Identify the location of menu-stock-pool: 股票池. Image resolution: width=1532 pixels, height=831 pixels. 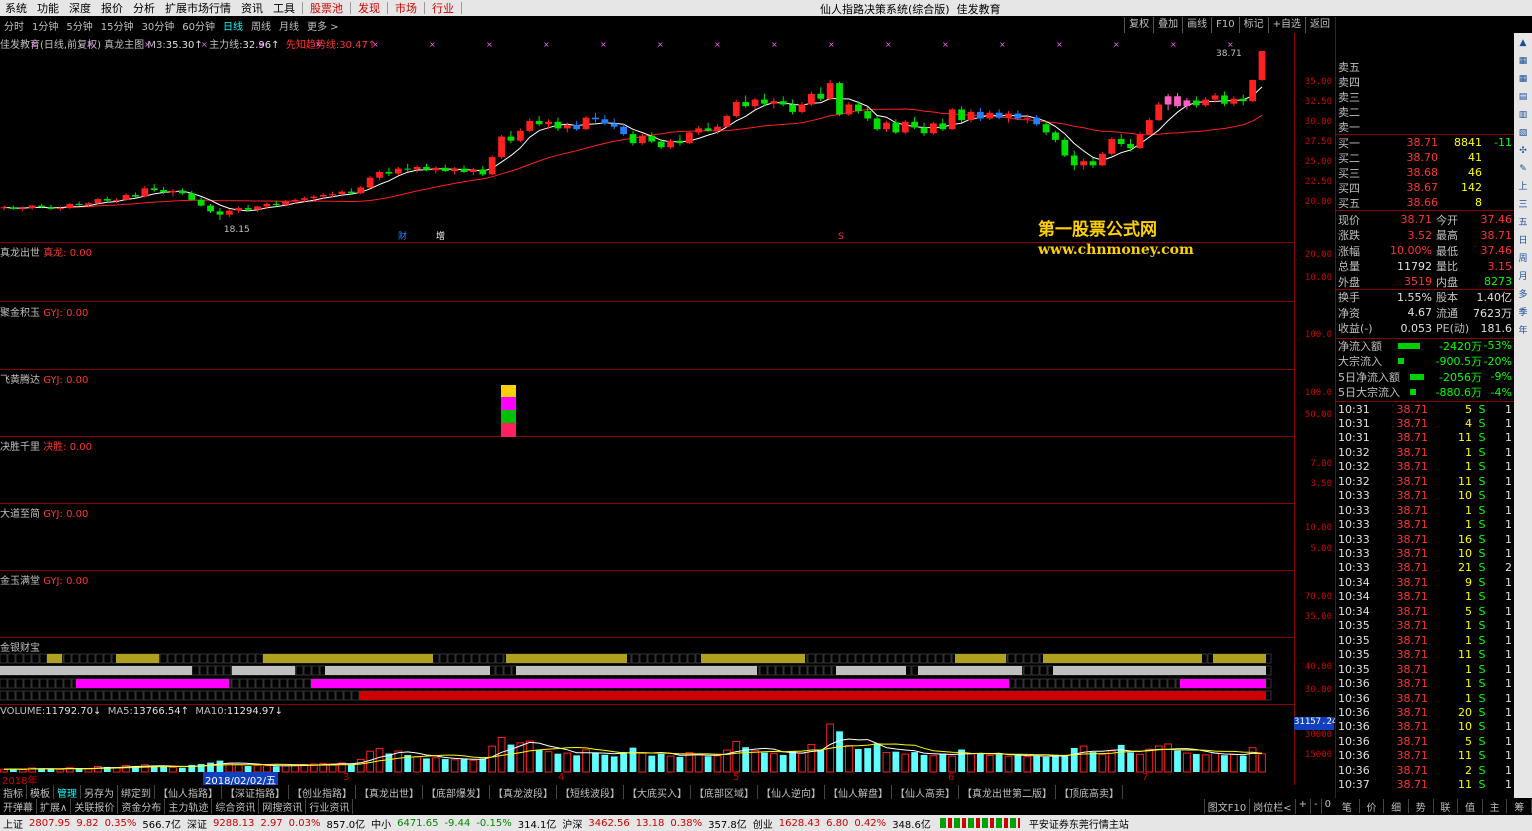
(326, 8).